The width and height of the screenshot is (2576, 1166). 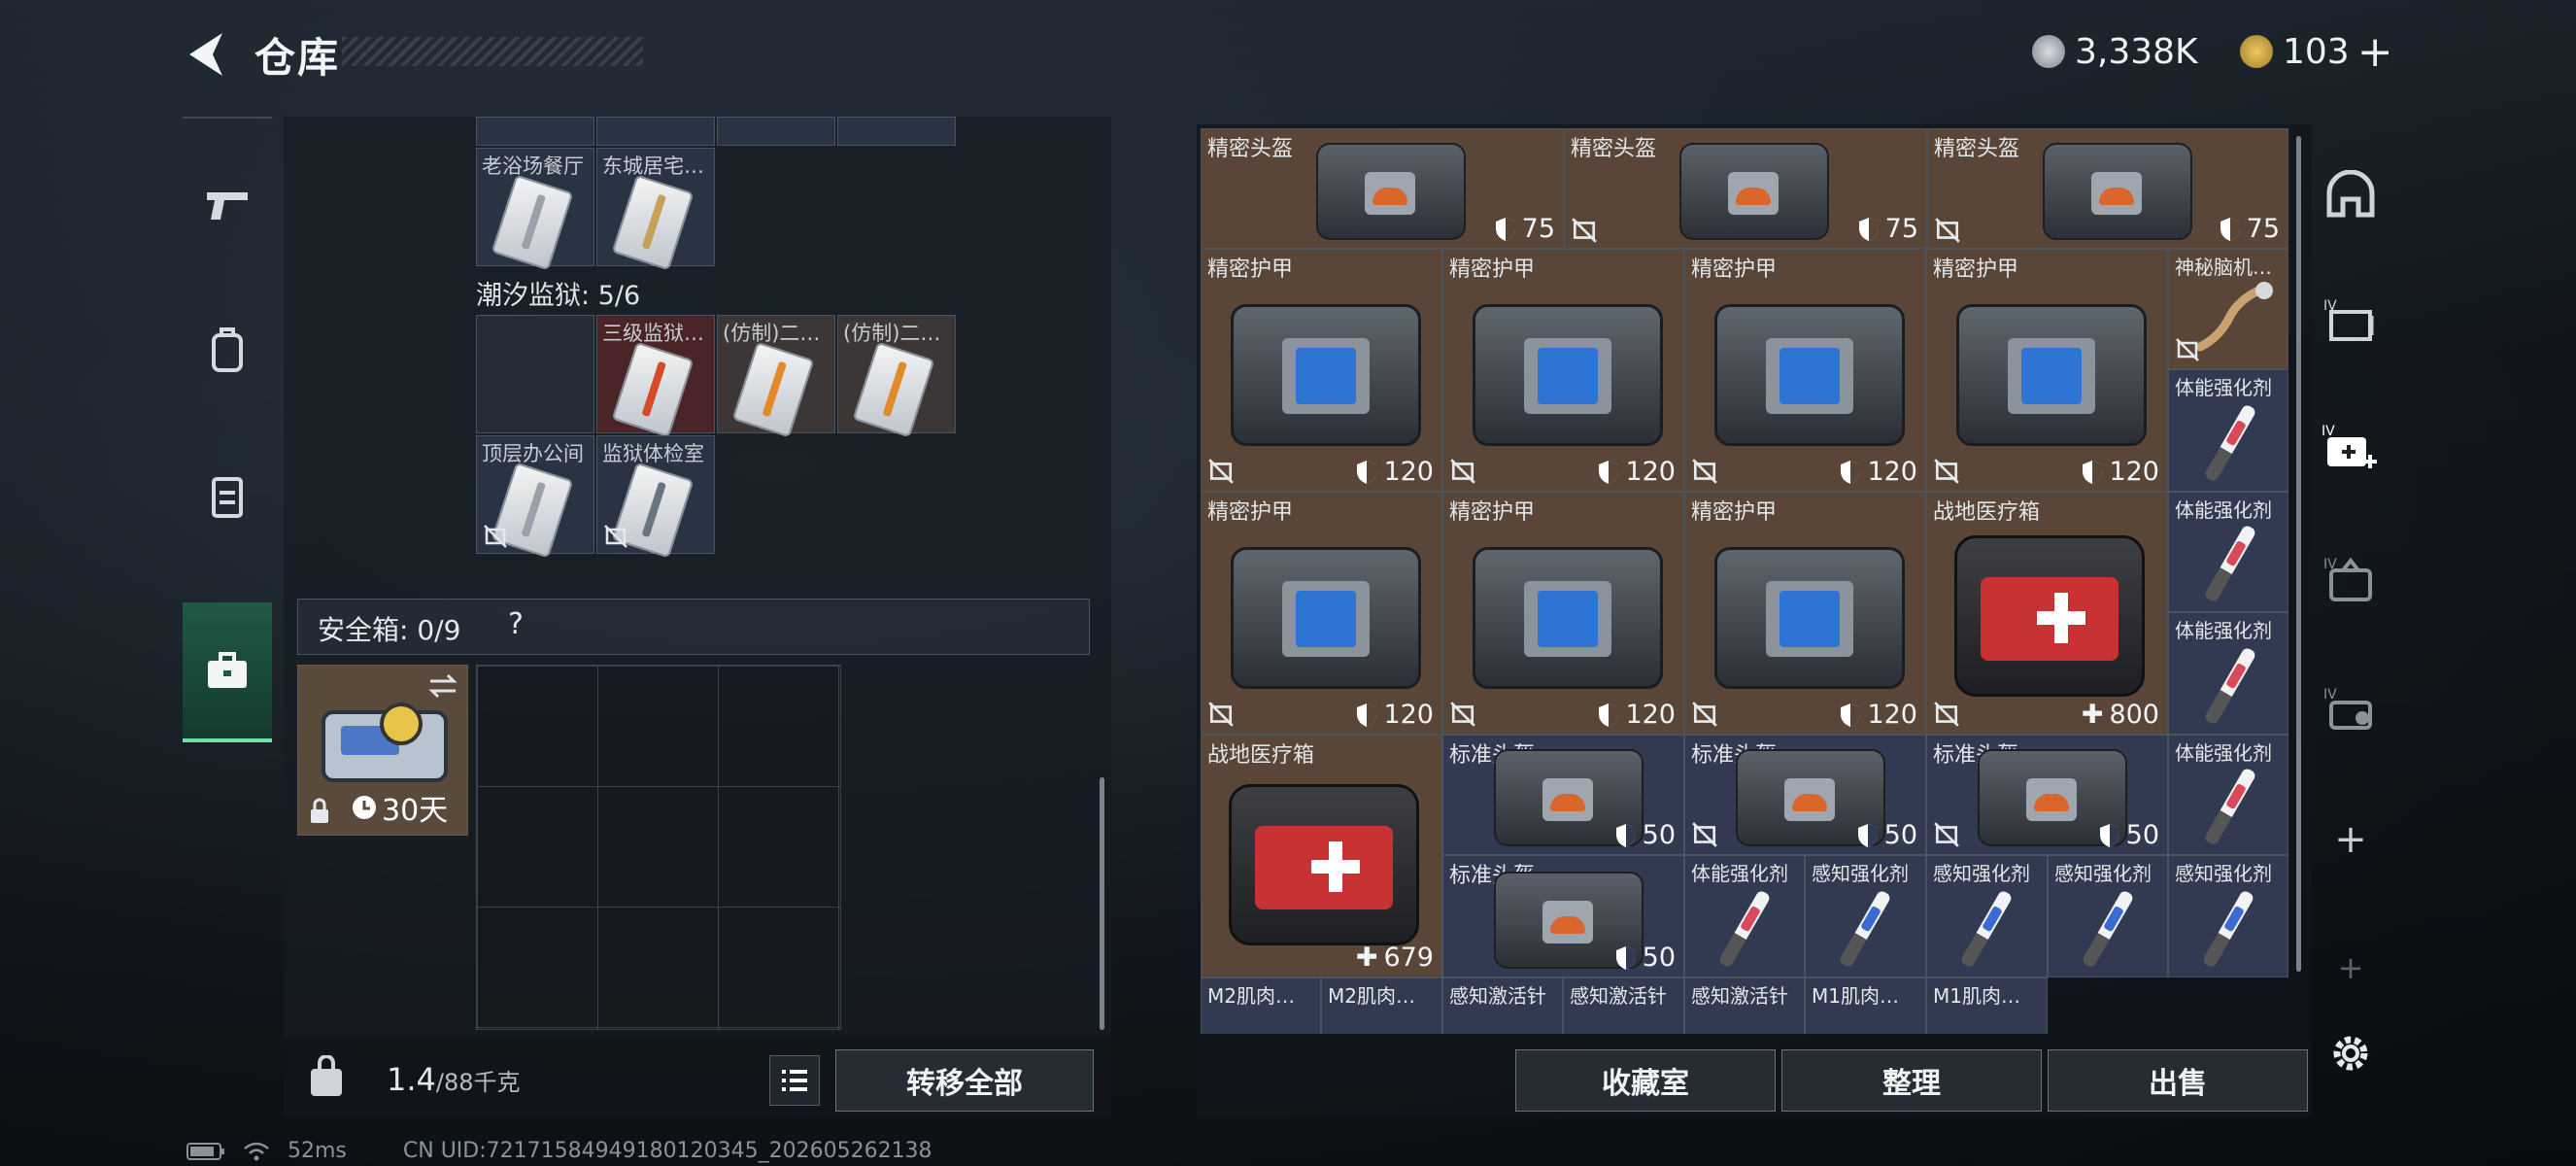 What do you see at coordinates (2129, 835) in the screenshot?
I see `item-durability: 50` at bounding box center [2129, 835].